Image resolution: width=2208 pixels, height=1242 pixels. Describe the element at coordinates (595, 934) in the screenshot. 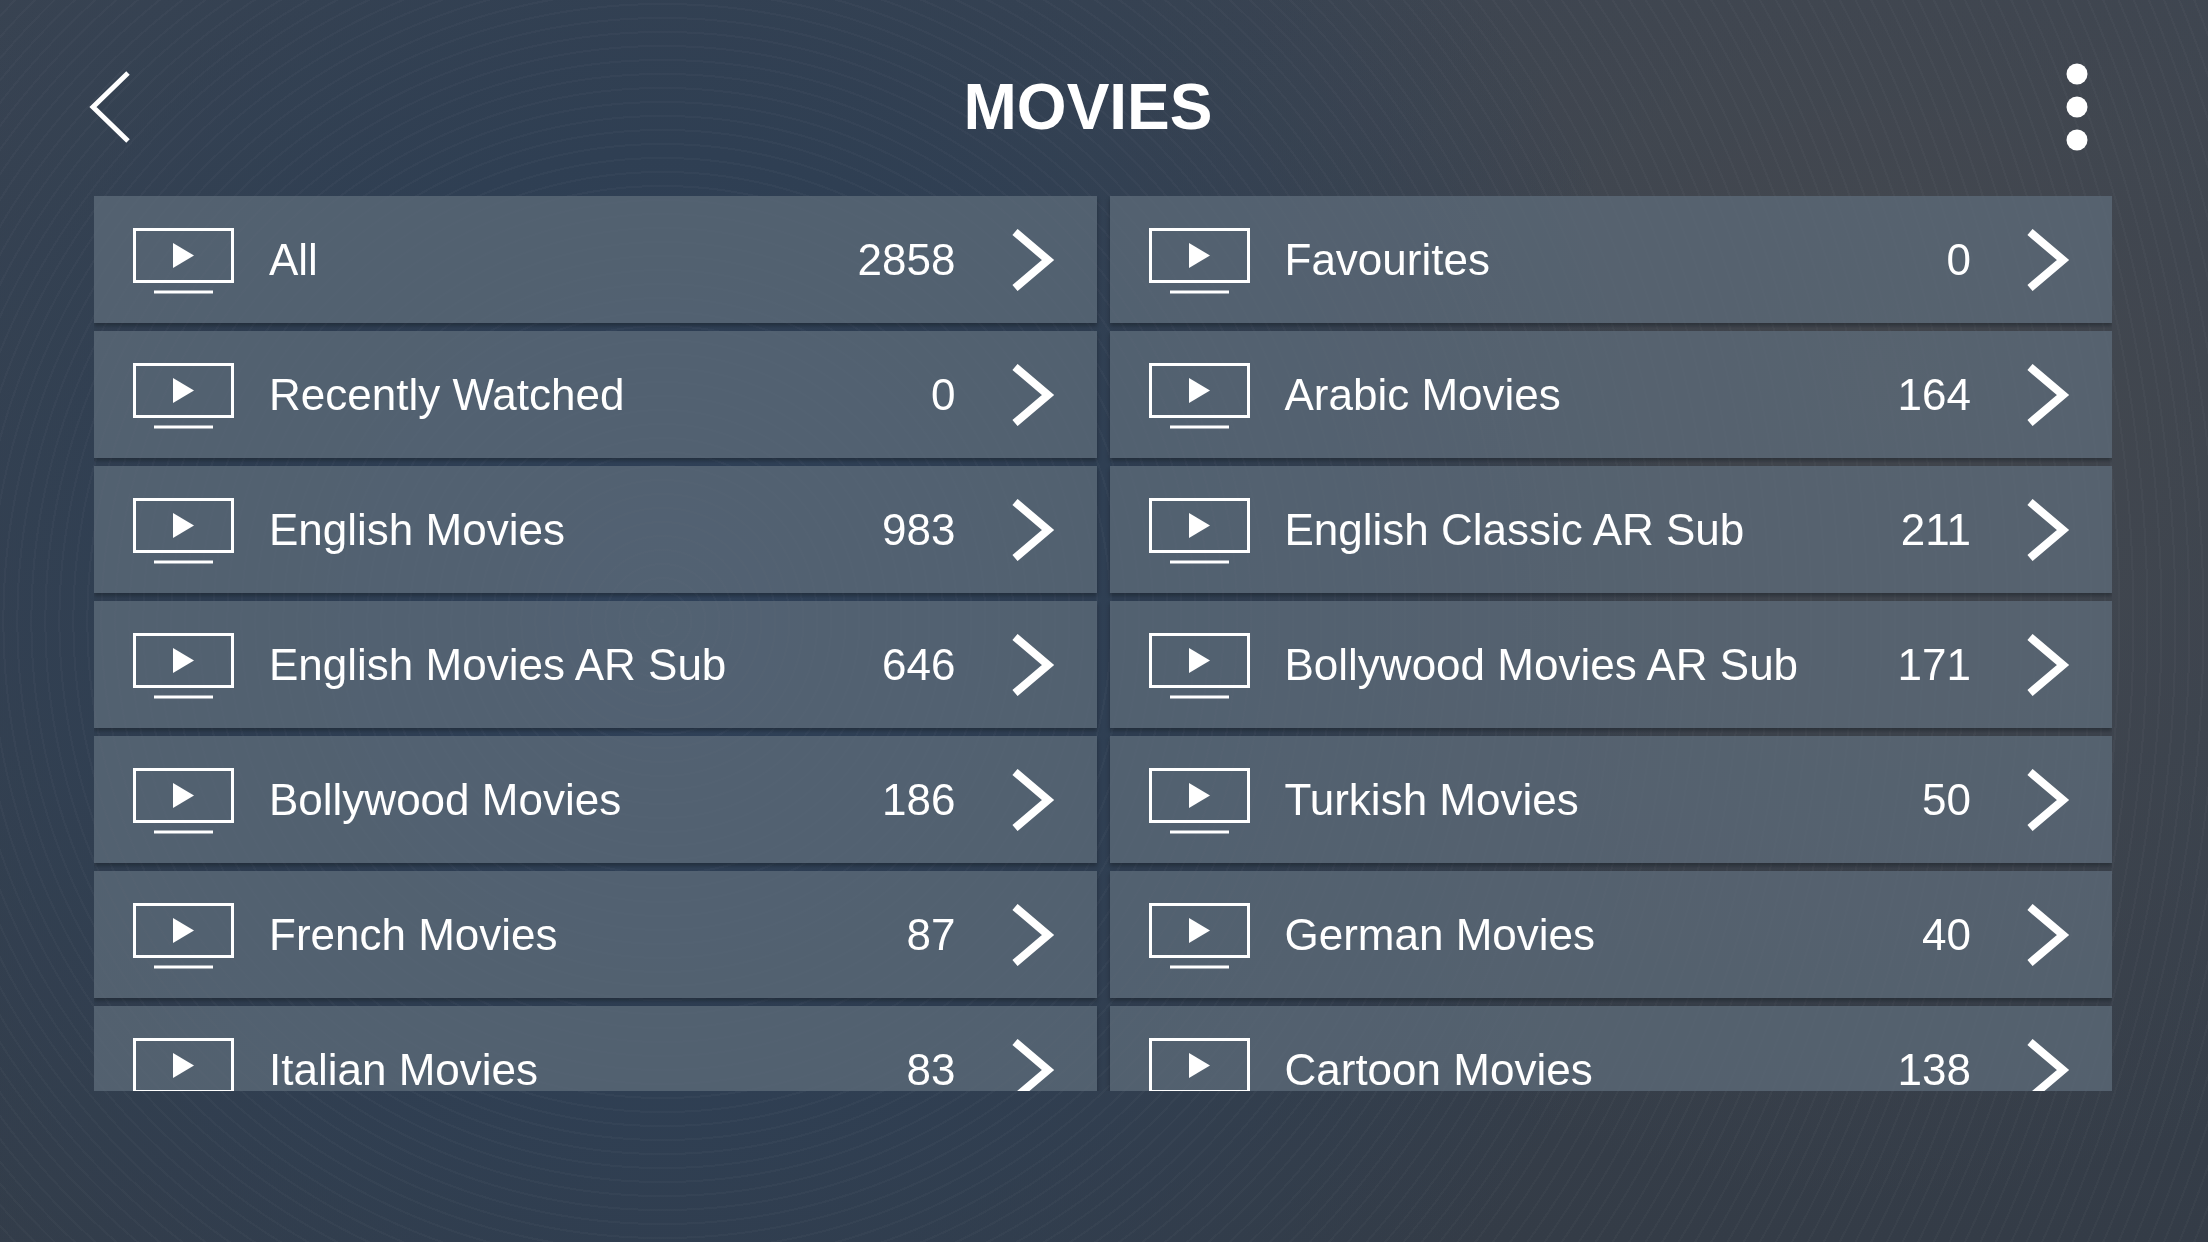

I see `category-row: French Movies 87` at that location.